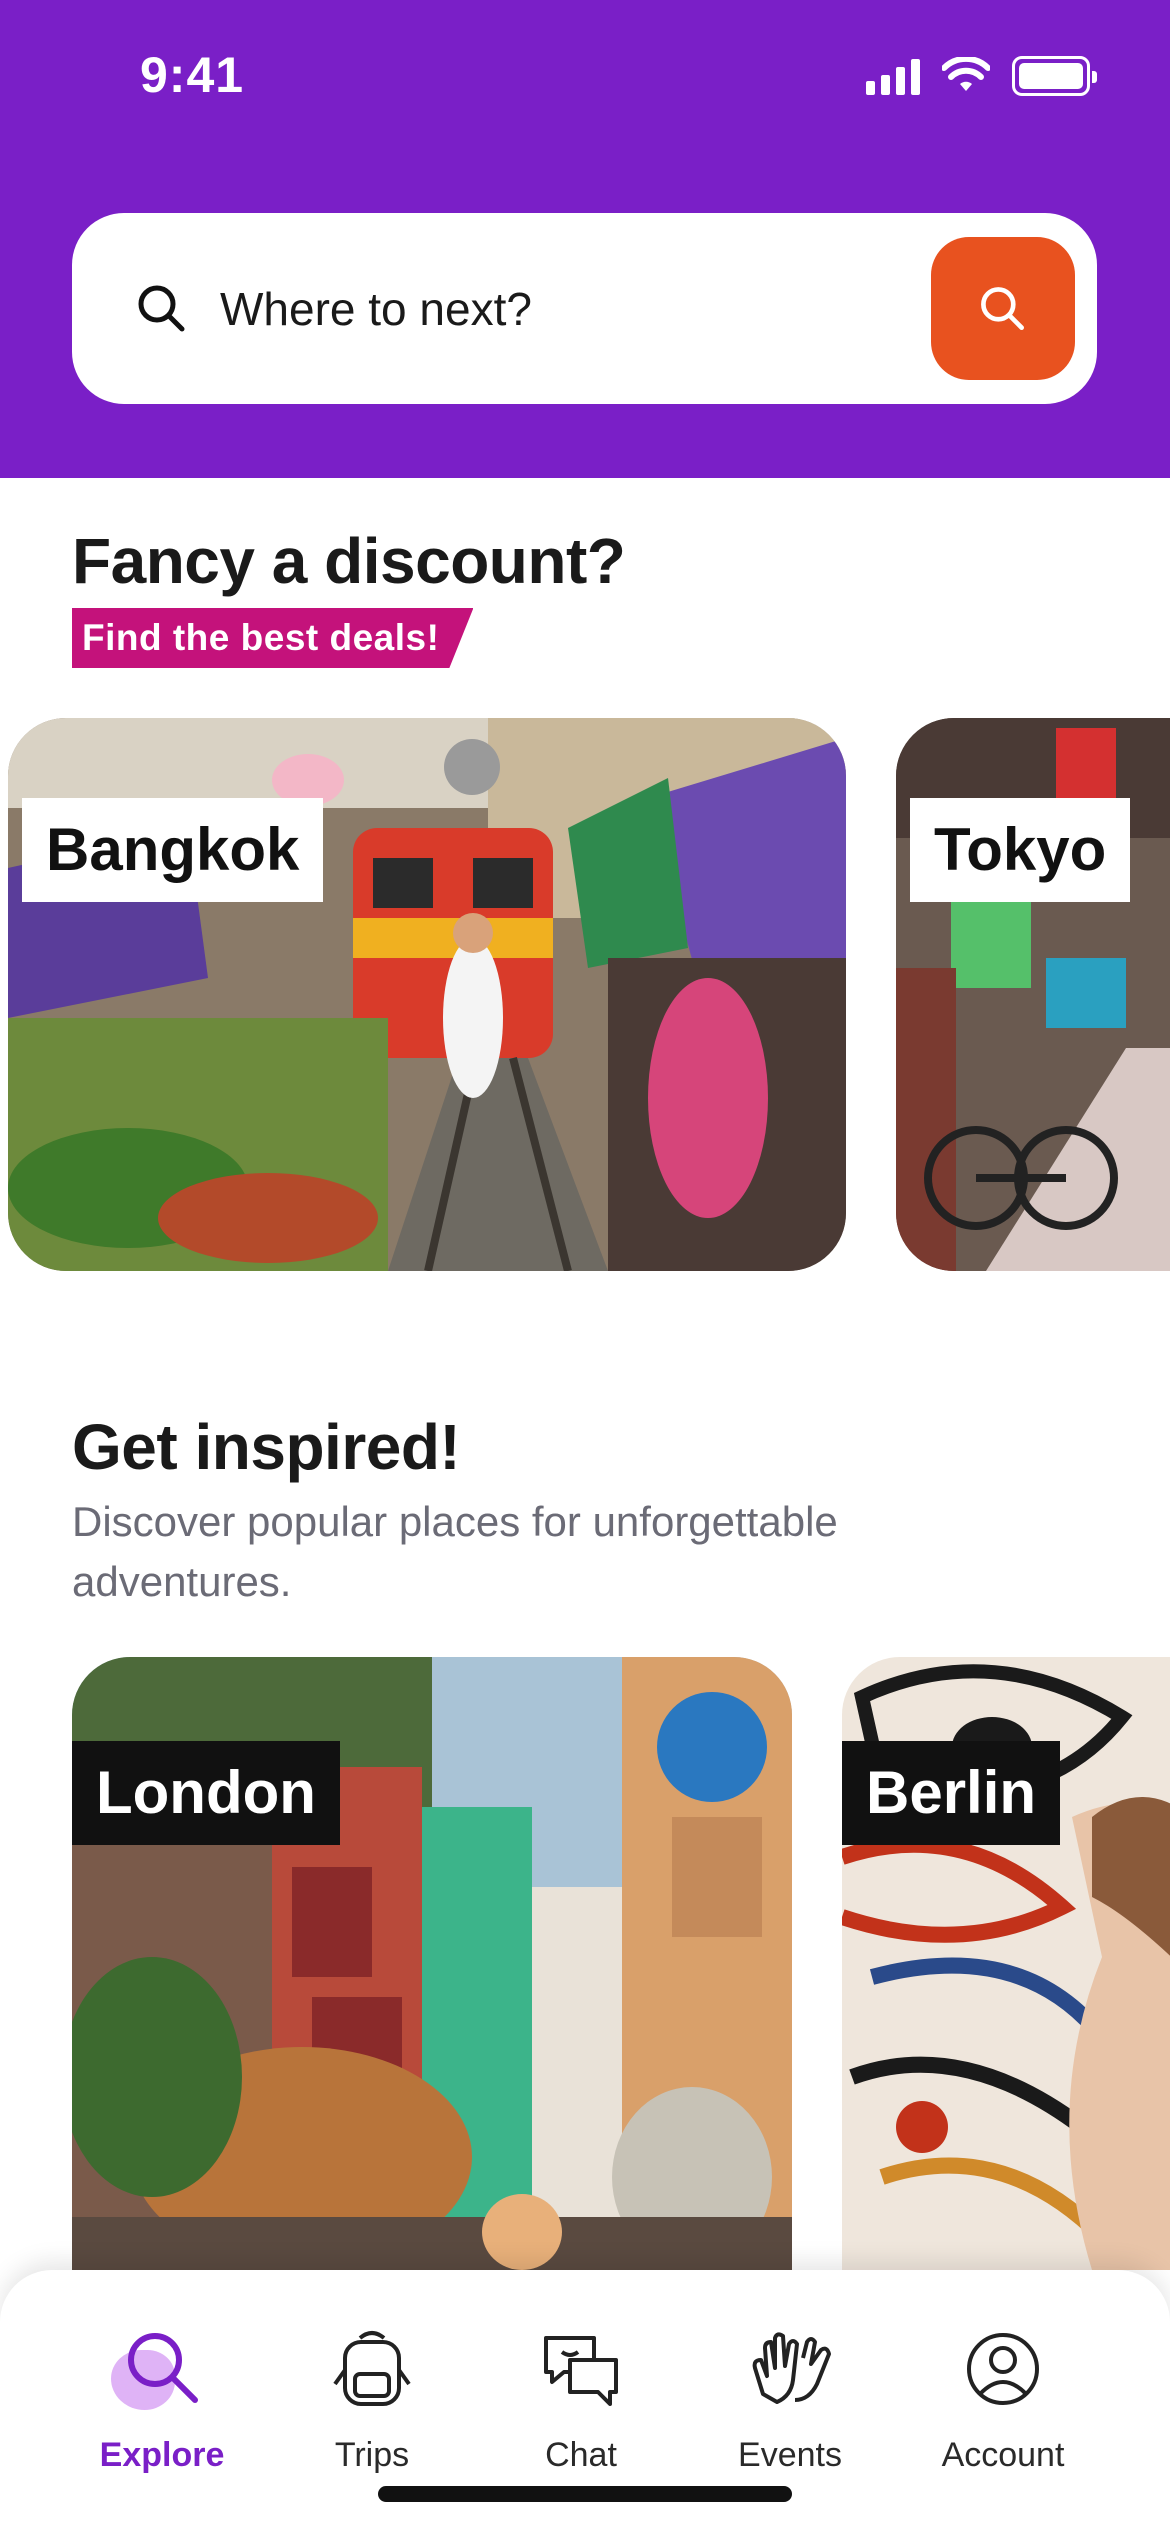  I want to click on account-icon, so click(1003, 2369).